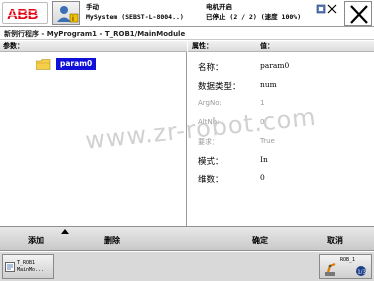 This screenshot has height=281, width=374. I want to click on task-program-icon, so click(10, 267).